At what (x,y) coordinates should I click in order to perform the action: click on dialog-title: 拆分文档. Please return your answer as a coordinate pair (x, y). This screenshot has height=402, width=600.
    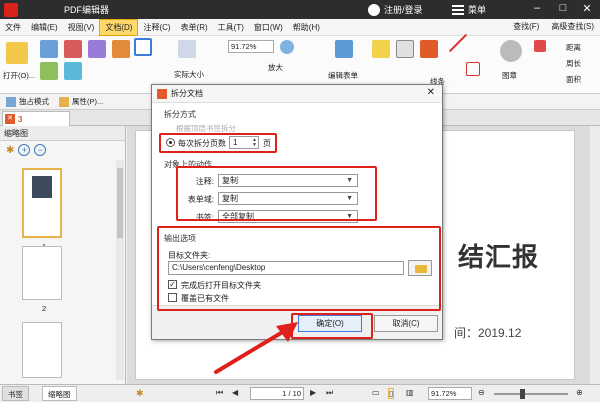
    Looking at the image, I should click on (187, 93).